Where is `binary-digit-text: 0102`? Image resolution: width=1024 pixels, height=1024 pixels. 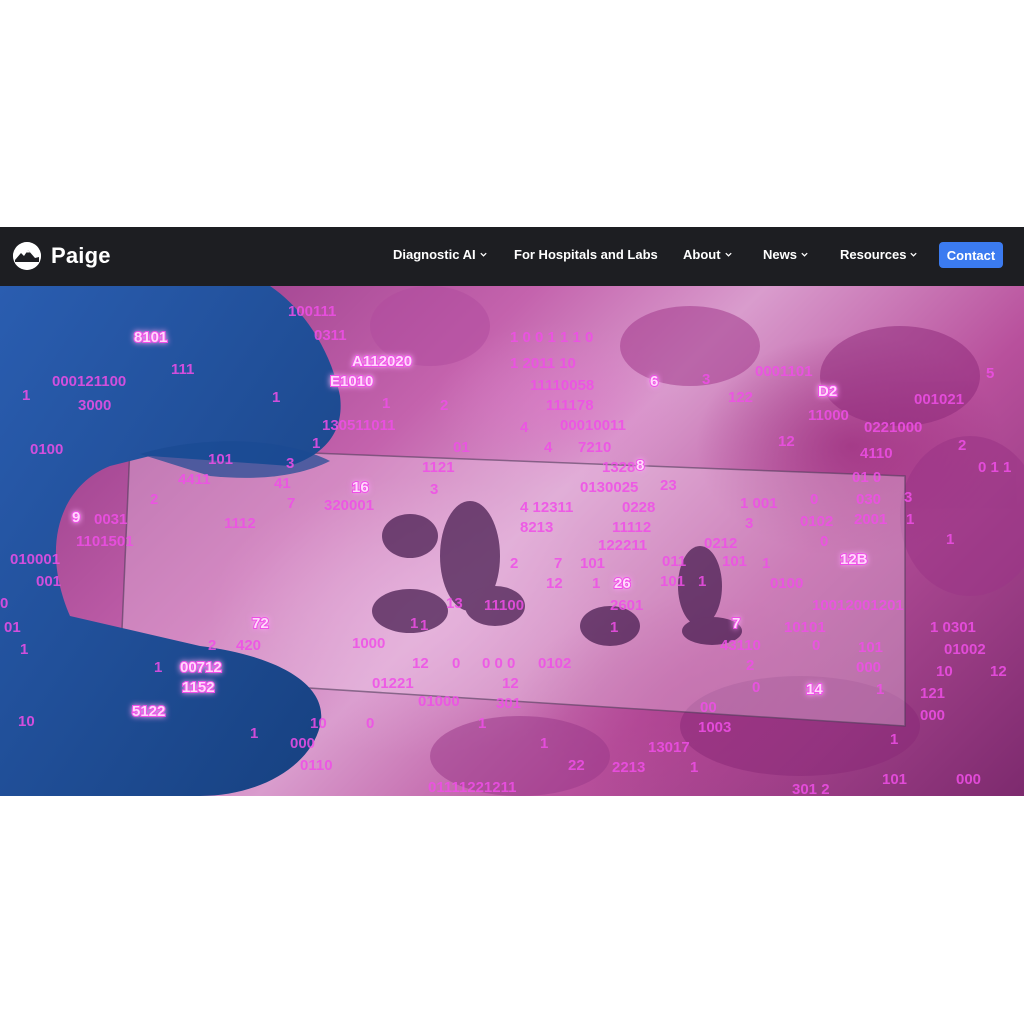
binary-digit-text: 0102 is located at coordinates (554, 663).